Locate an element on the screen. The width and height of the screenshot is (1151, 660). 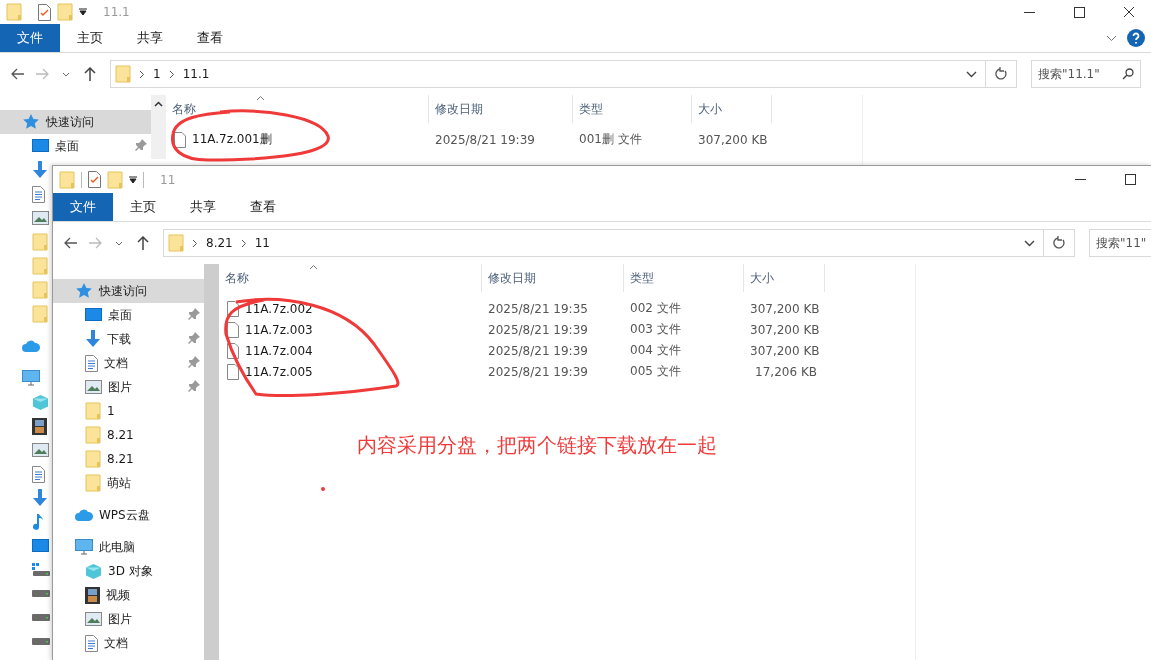
breadcrumb: 1 is located at coordinates (157, 74).